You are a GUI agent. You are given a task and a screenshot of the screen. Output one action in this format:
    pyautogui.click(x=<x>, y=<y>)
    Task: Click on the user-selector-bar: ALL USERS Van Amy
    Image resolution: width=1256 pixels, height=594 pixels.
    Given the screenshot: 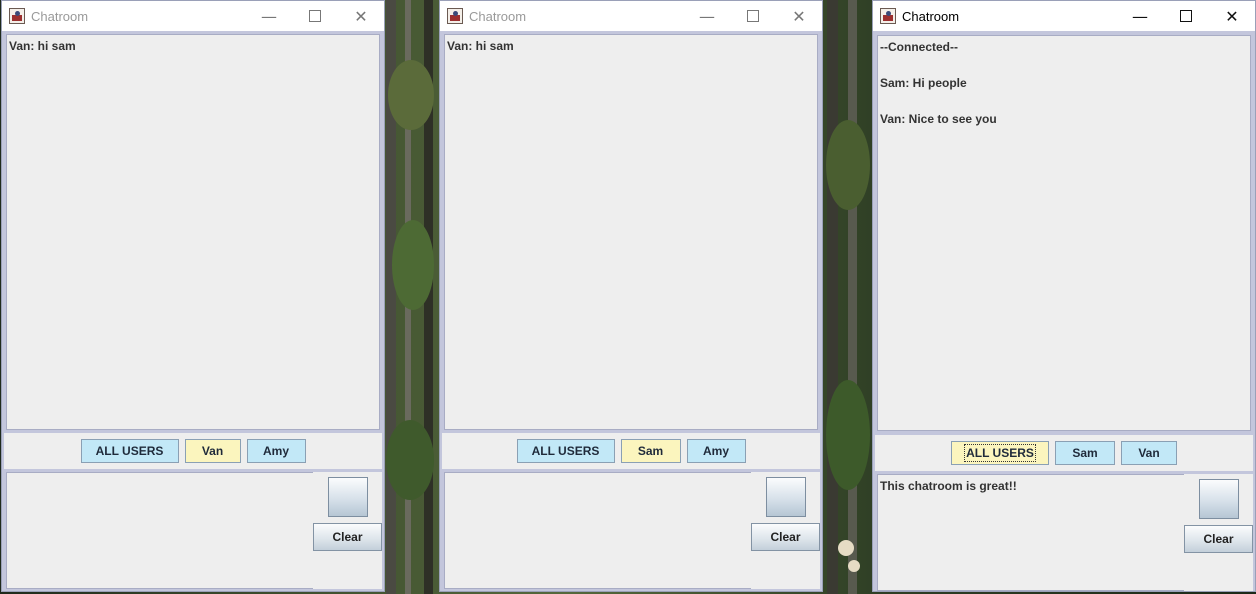 What is the action you would take?
    pyautogui.click(x=193, y=451)
    